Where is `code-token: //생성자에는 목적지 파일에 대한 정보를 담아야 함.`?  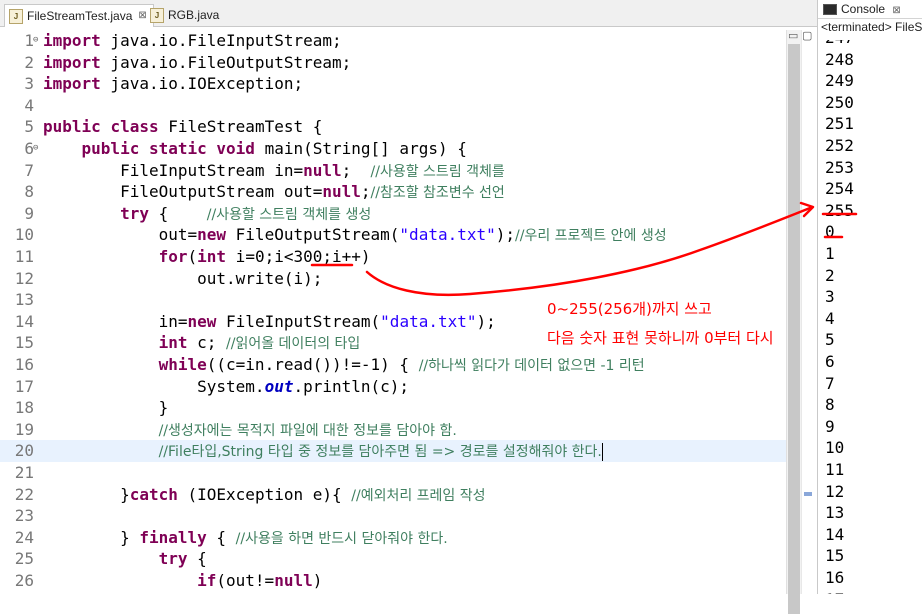
code-token: //생성자에는 목적지 파일에 대한 정보를 담아야 함. is located at coordinates (307, 430).